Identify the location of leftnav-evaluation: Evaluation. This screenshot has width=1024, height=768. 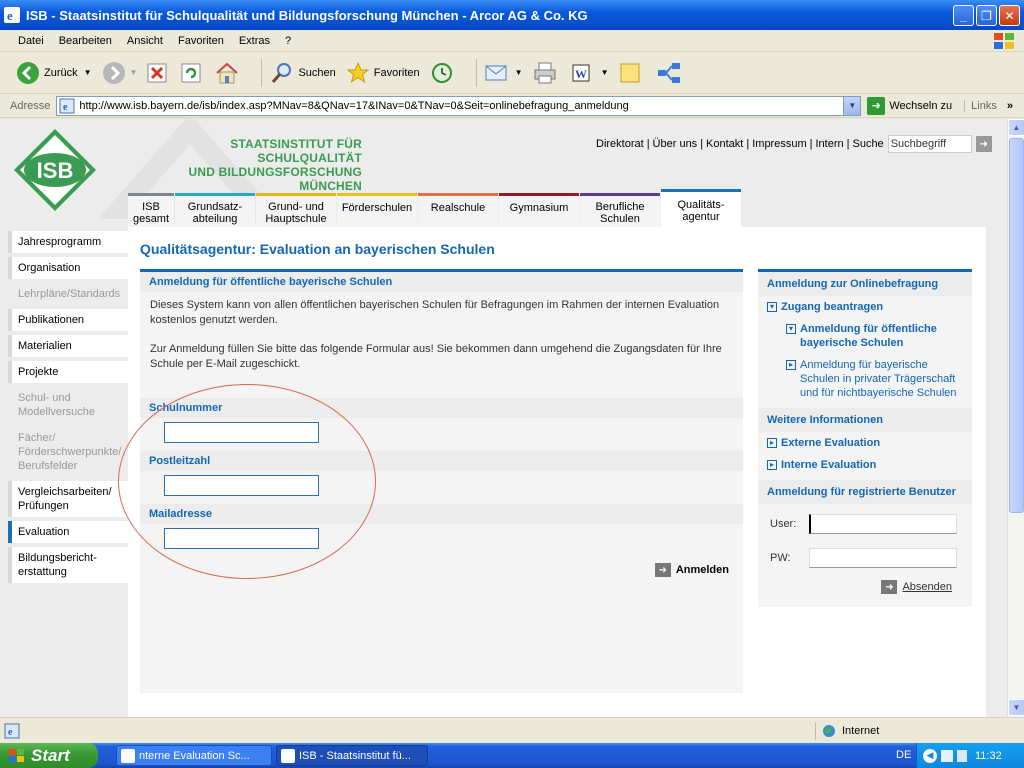
(68, 532).